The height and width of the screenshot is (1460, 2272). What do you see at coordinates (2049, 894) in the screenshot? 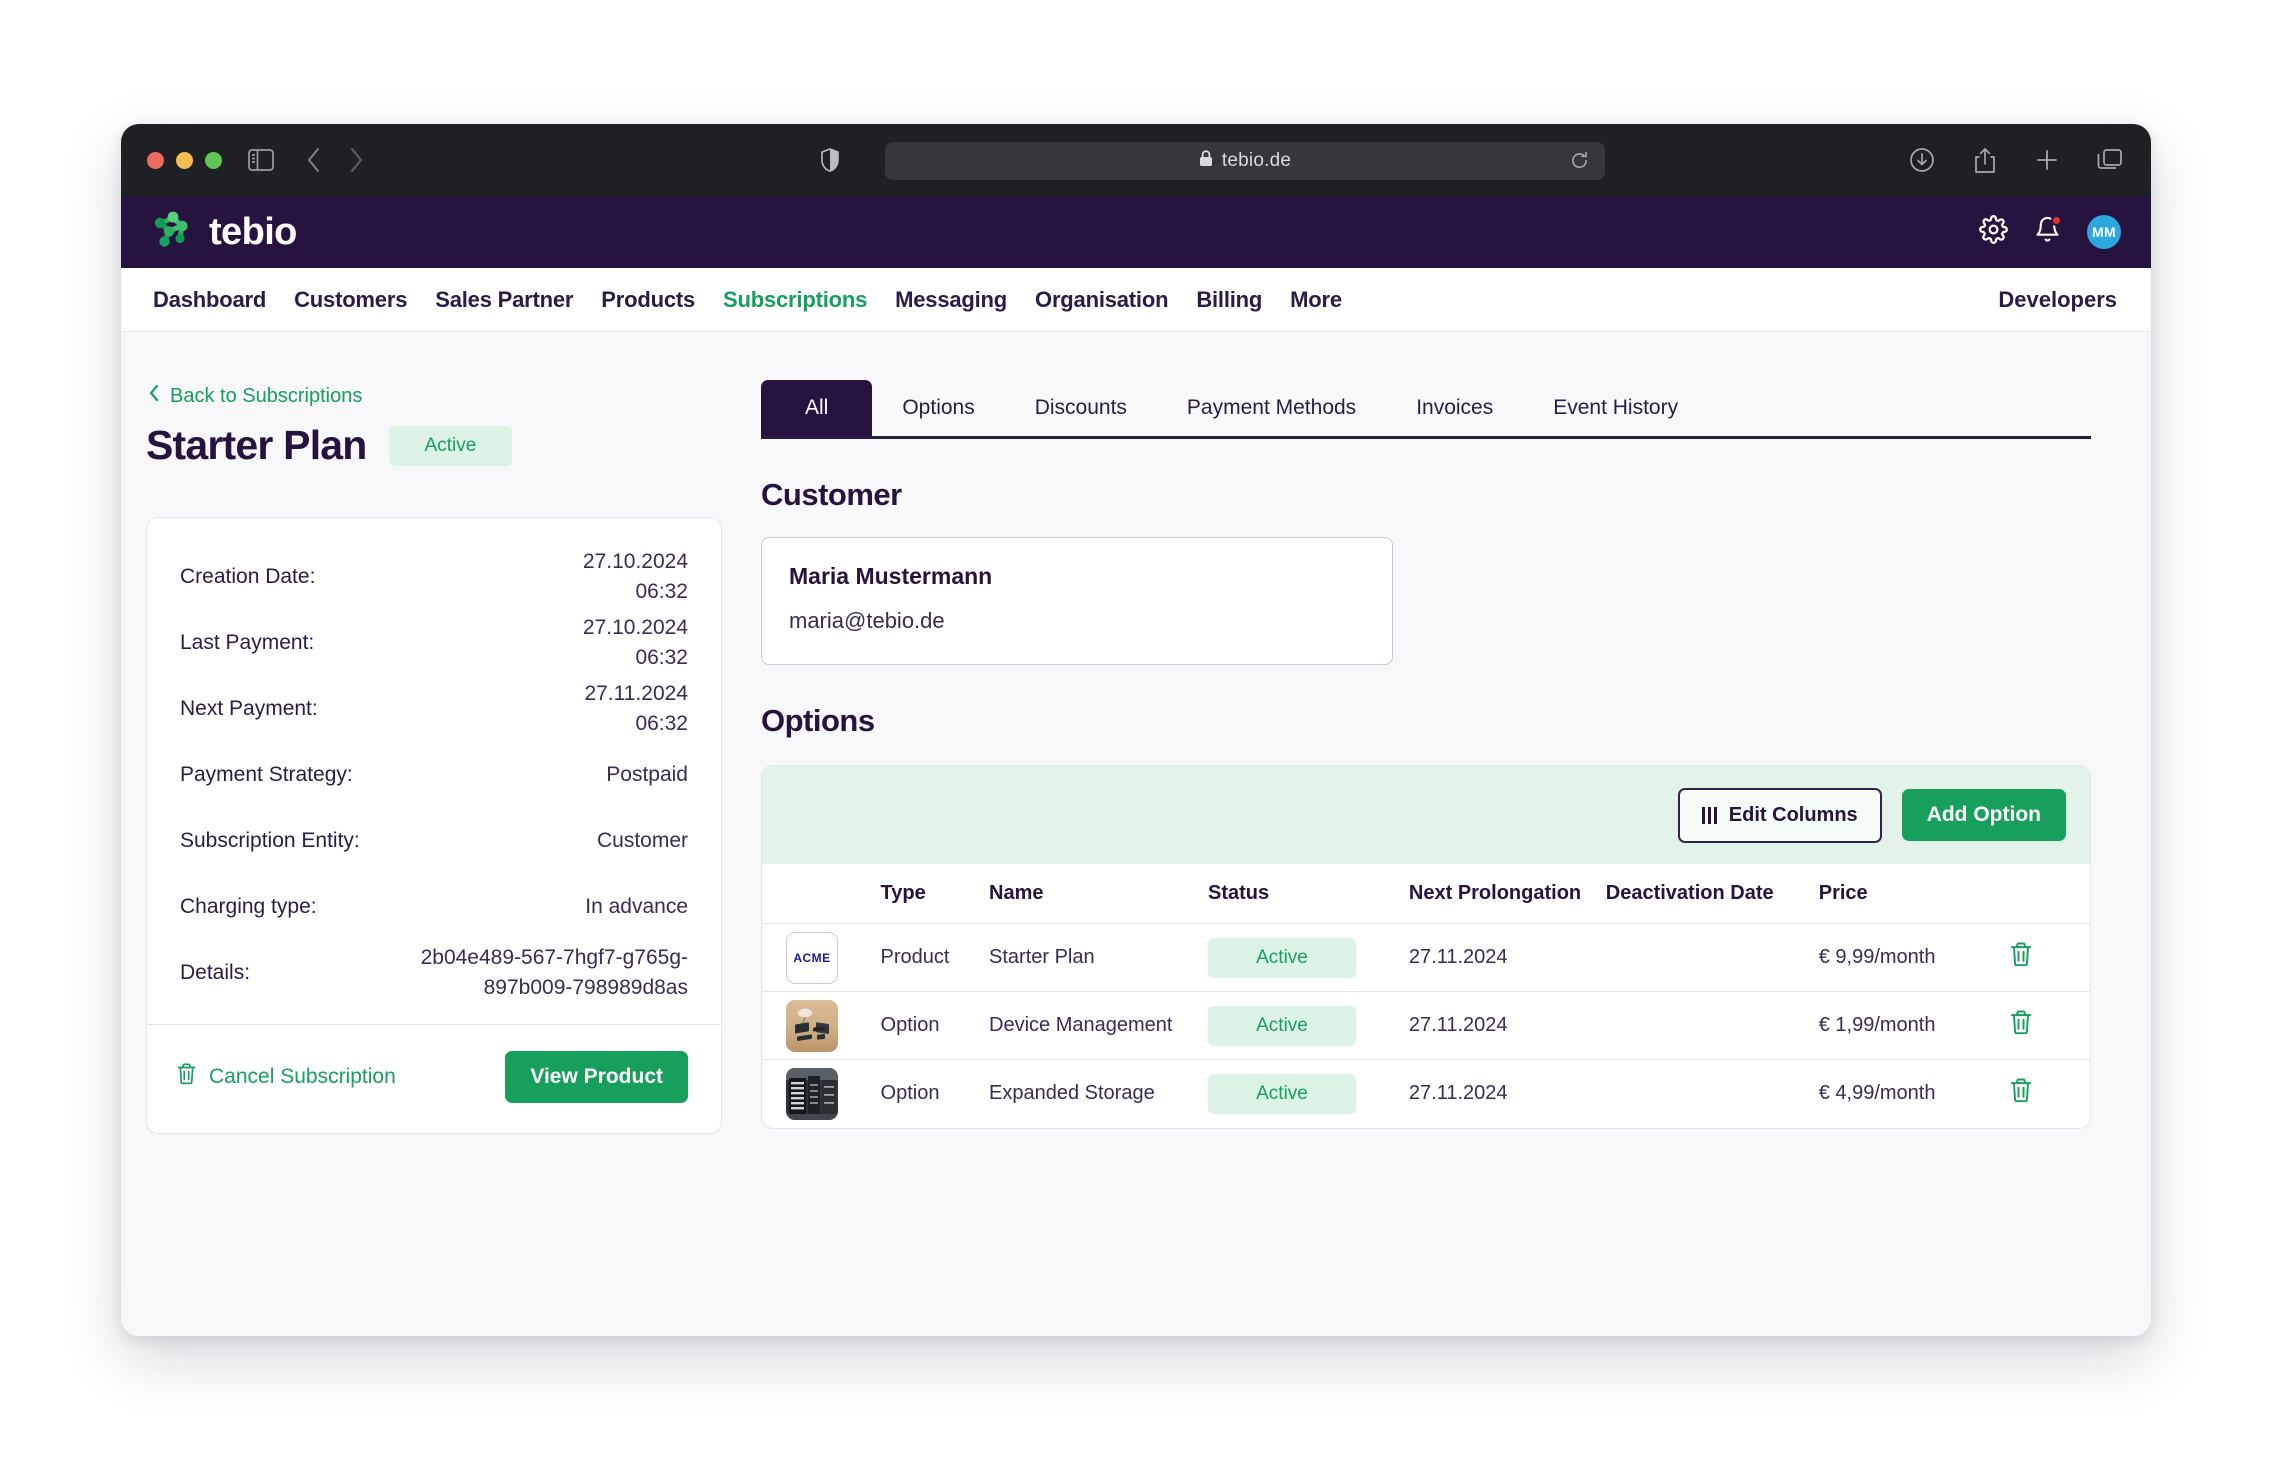
I see `col-header-actions` at bounding box center [2049, 894].